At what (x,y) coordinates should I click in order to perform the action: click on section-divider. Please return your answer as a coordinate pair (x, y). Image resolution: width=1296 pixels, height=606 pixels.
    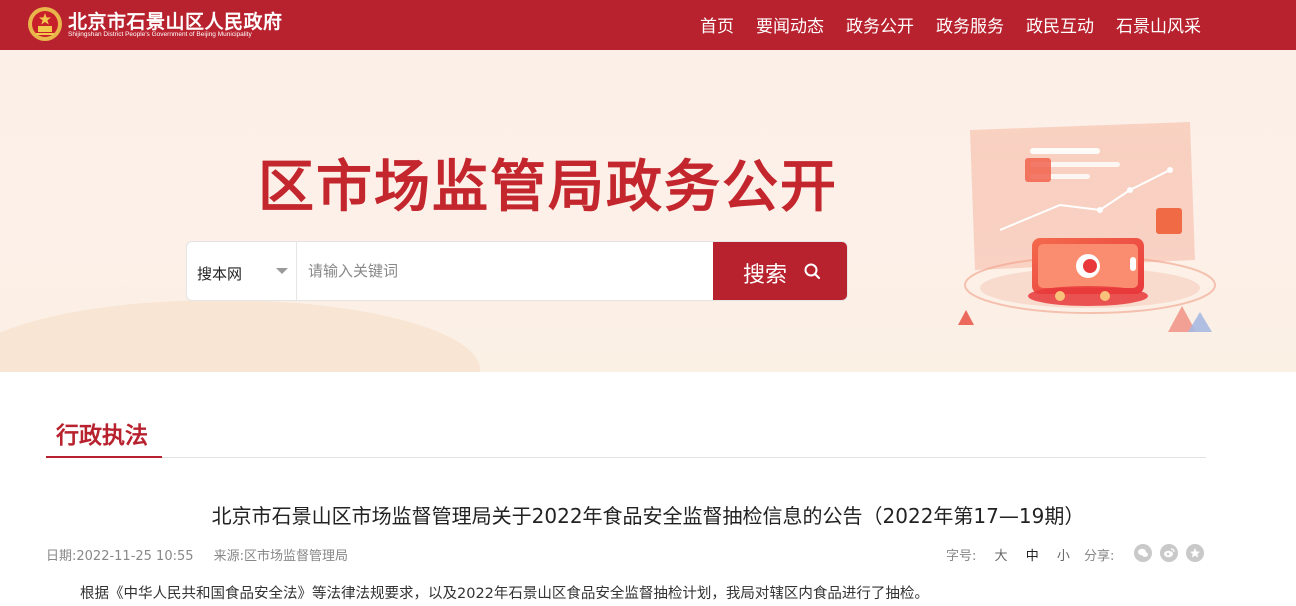
    Looking at the image, I should click on (626, 457).